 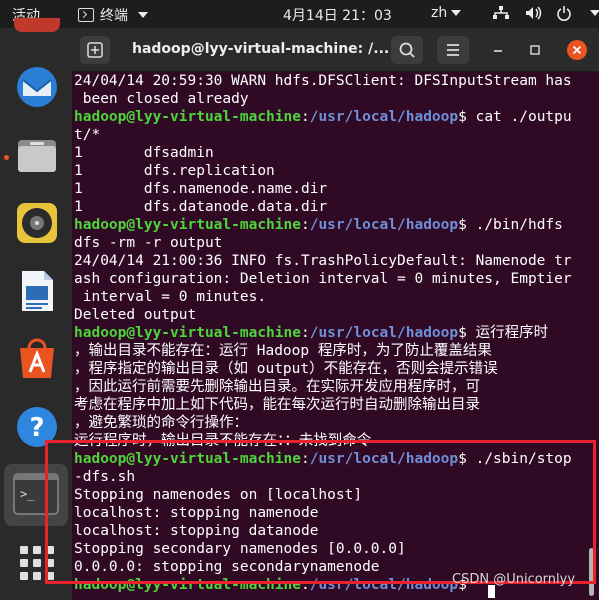 I want to click on power-icon, so click(x=564, y=13).